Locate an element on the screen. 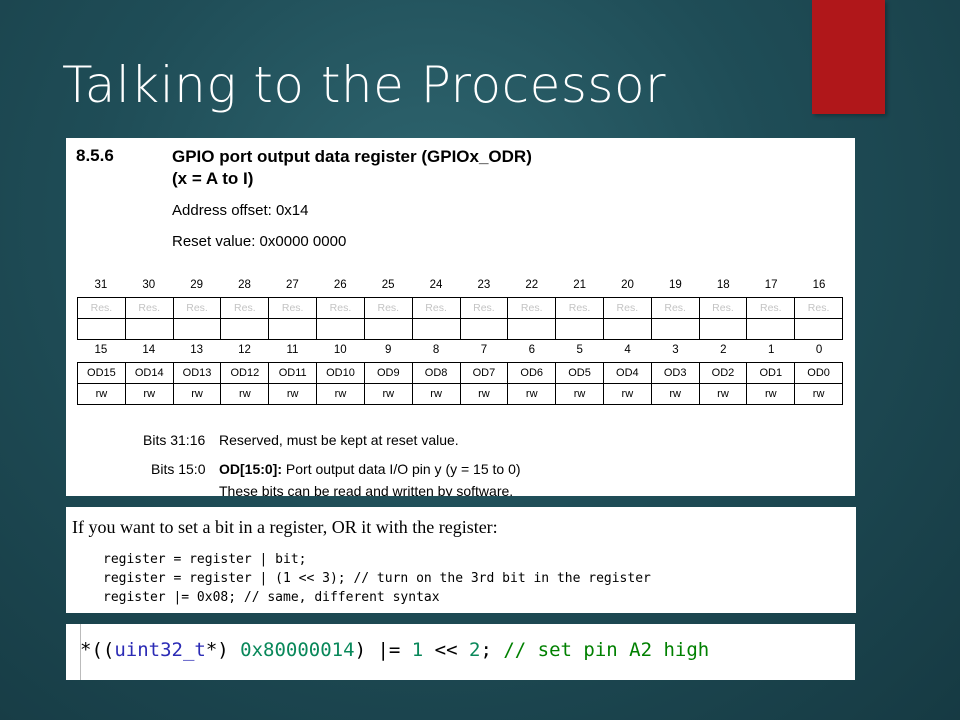  upper-bit-number: 30 is located at coordinates (149, 285).